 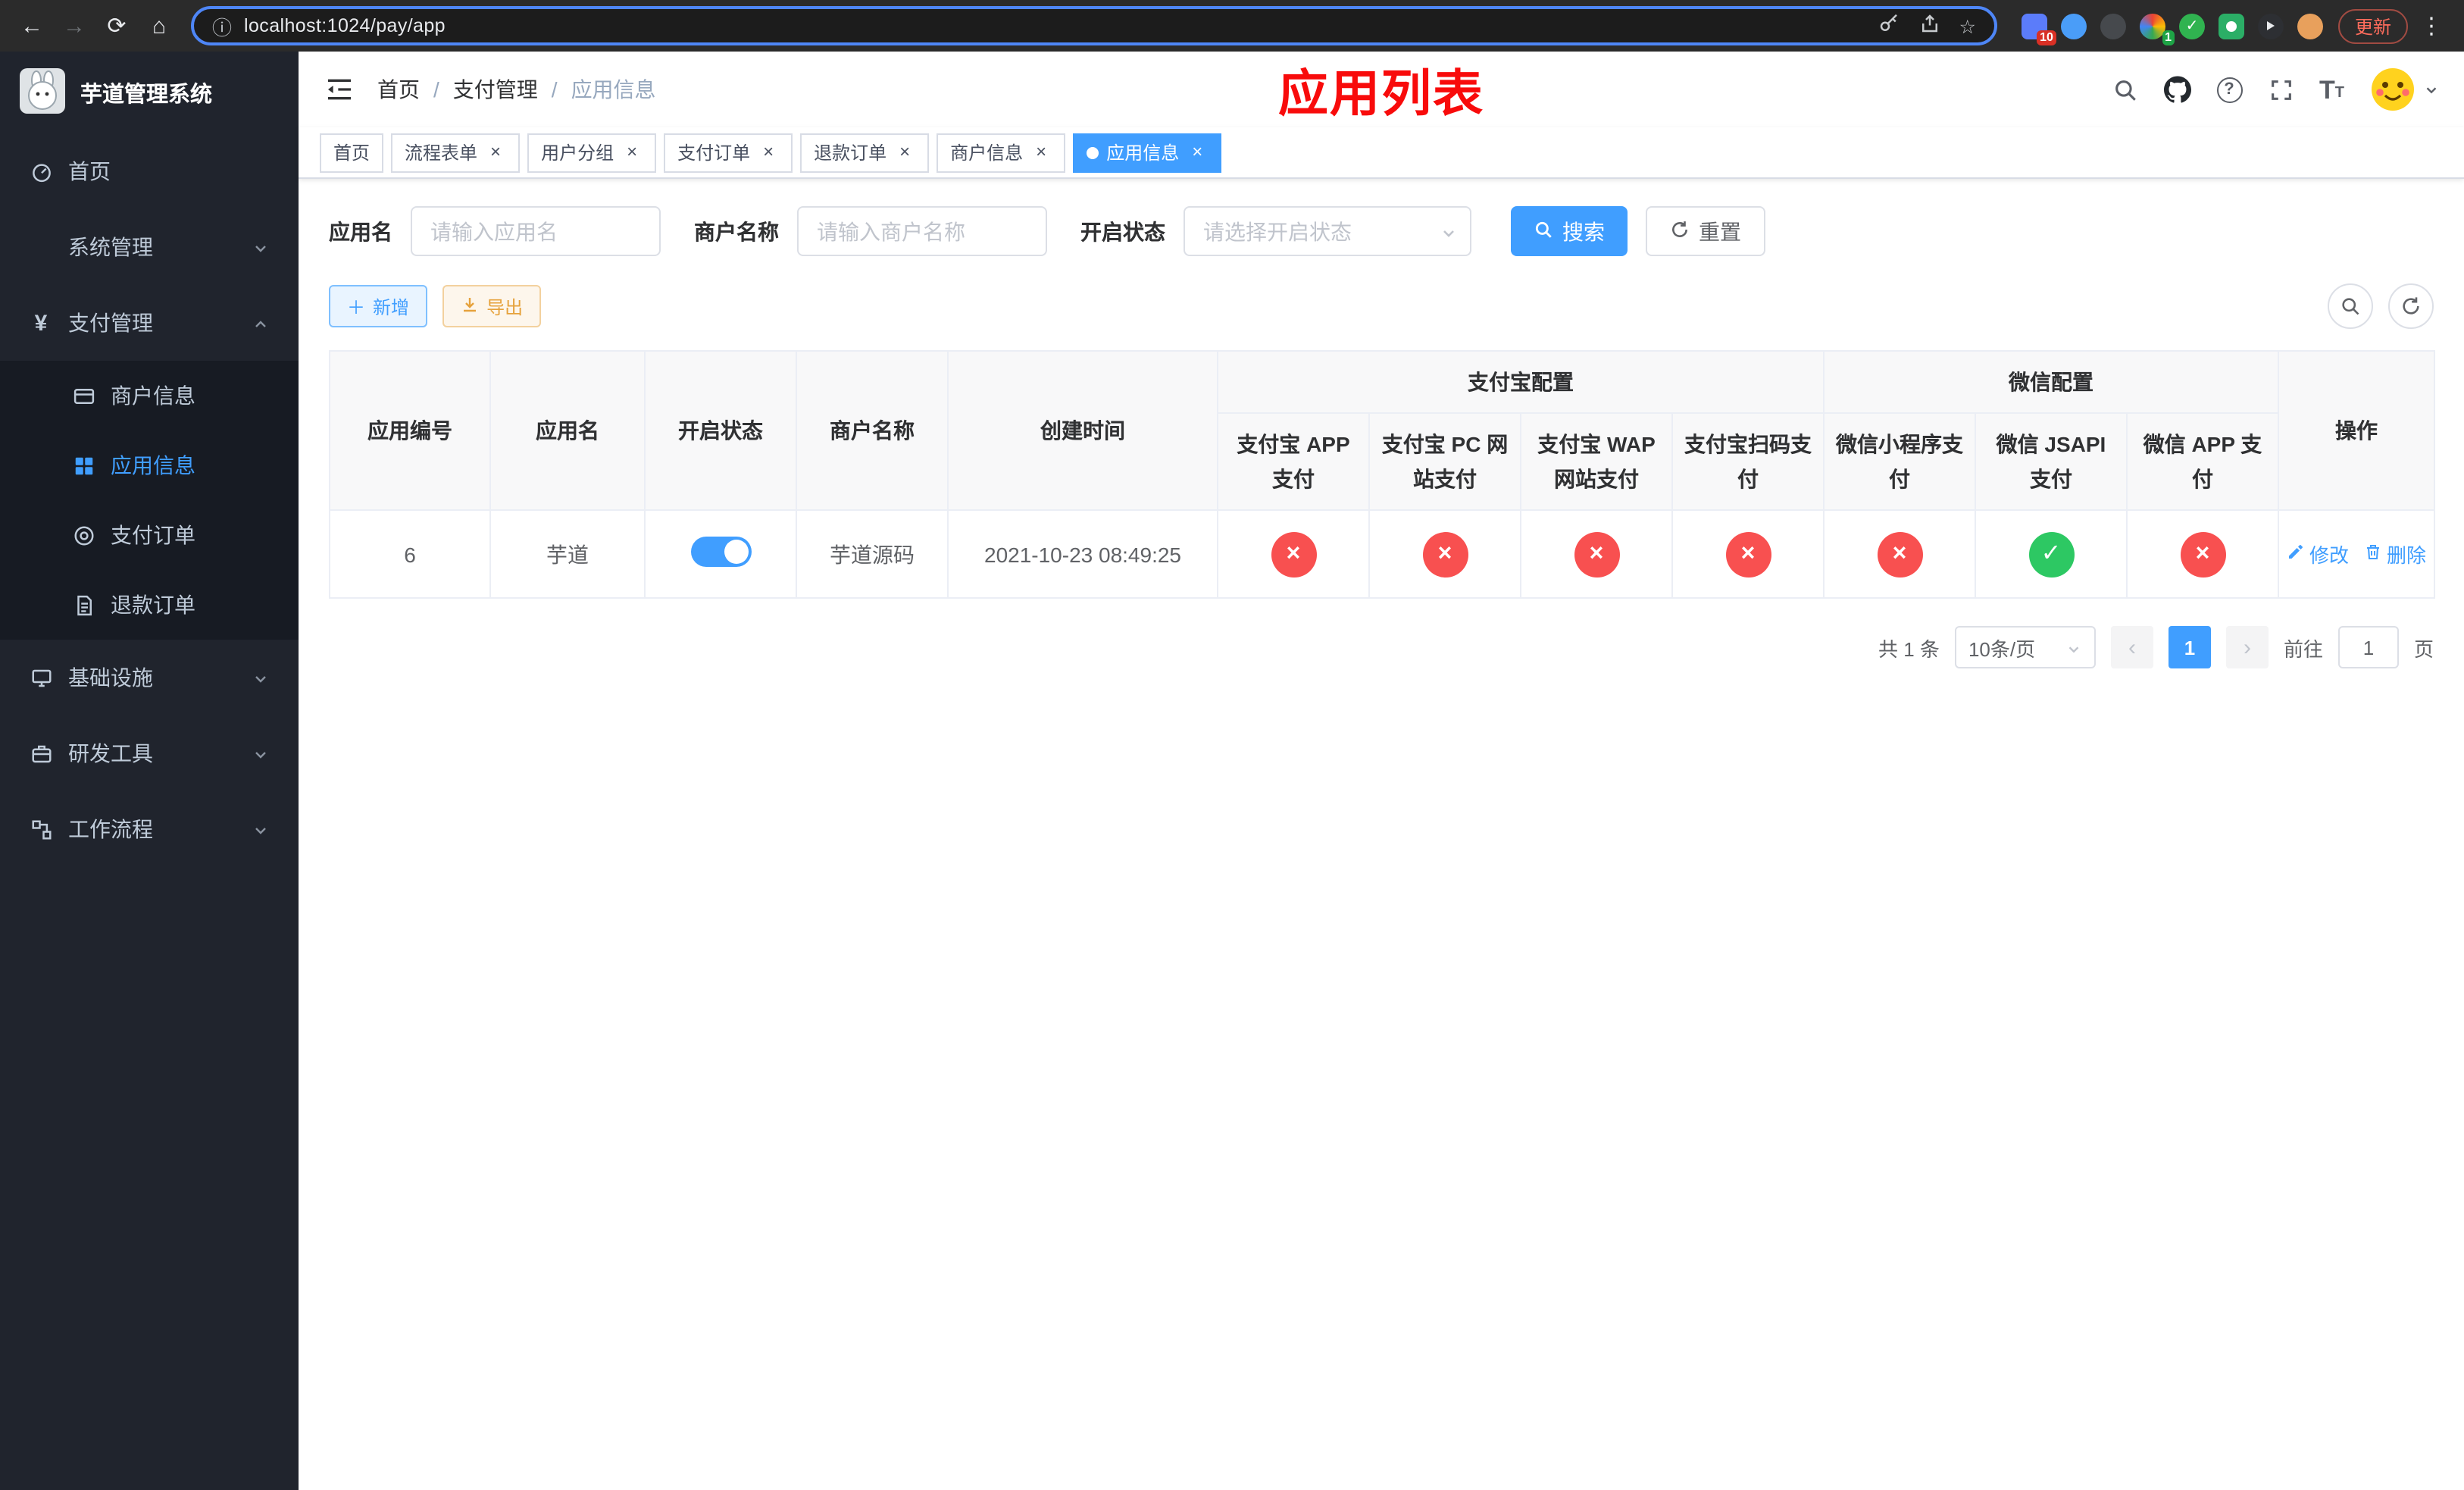 I want to click on tag-app-info: 应用信息 ×, so click(x=1147, y=152).